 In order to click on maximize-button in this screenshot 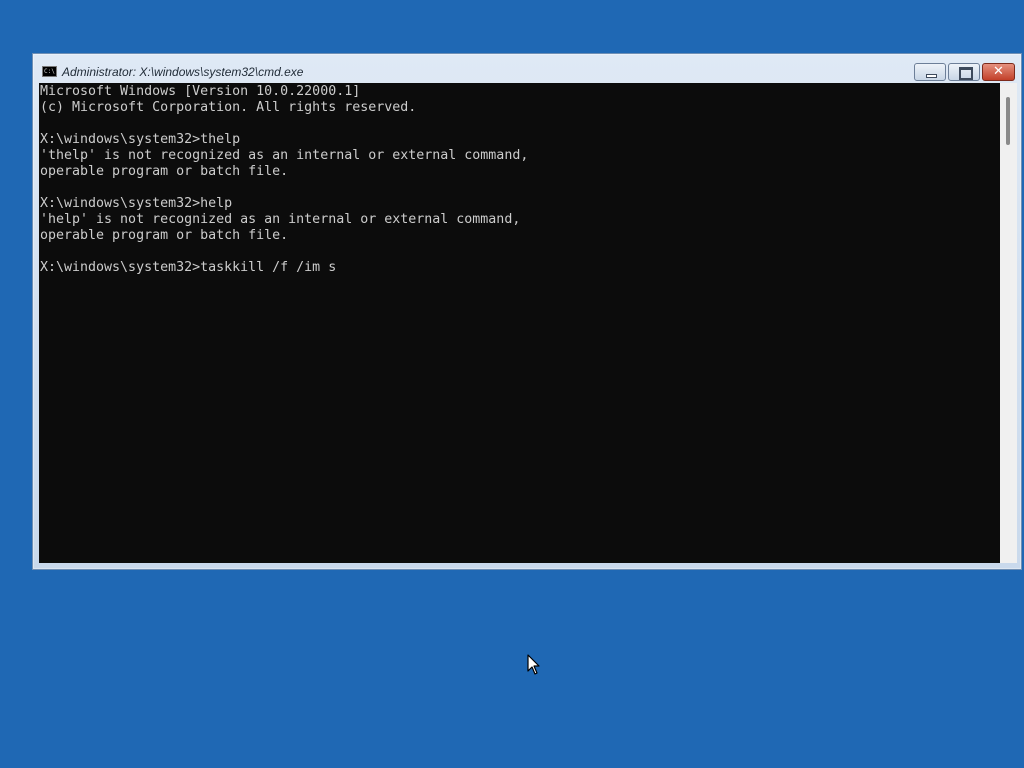, I will do `click(964, 72)`.